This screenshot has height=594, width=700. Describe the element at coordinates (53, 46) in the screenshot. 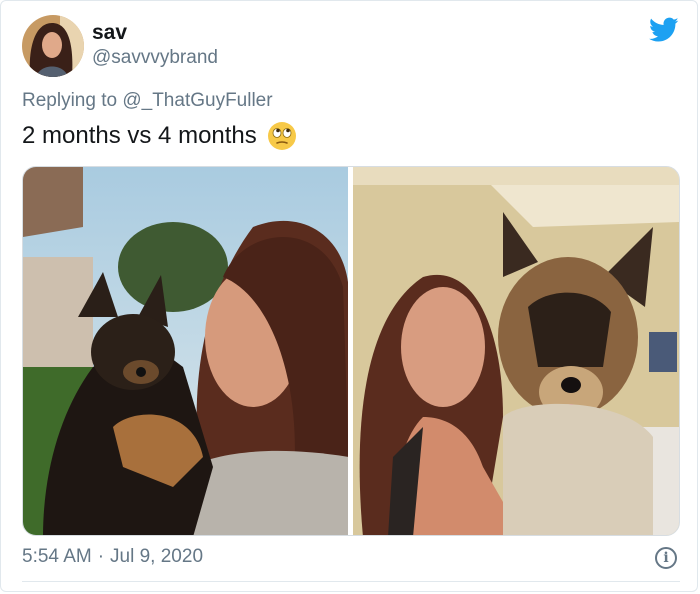

I see `avatar` at that location.